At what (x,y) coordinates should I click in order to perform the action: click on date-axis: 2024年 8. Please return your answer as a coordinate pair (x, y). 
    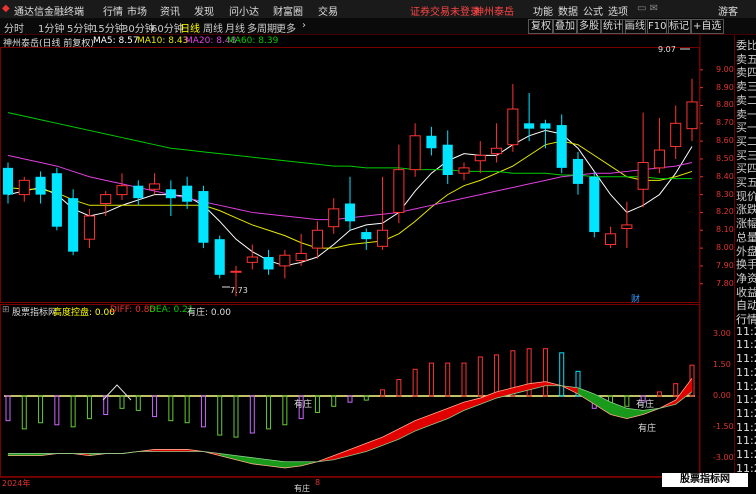
    Looking at the image, I should click on (367, 482).